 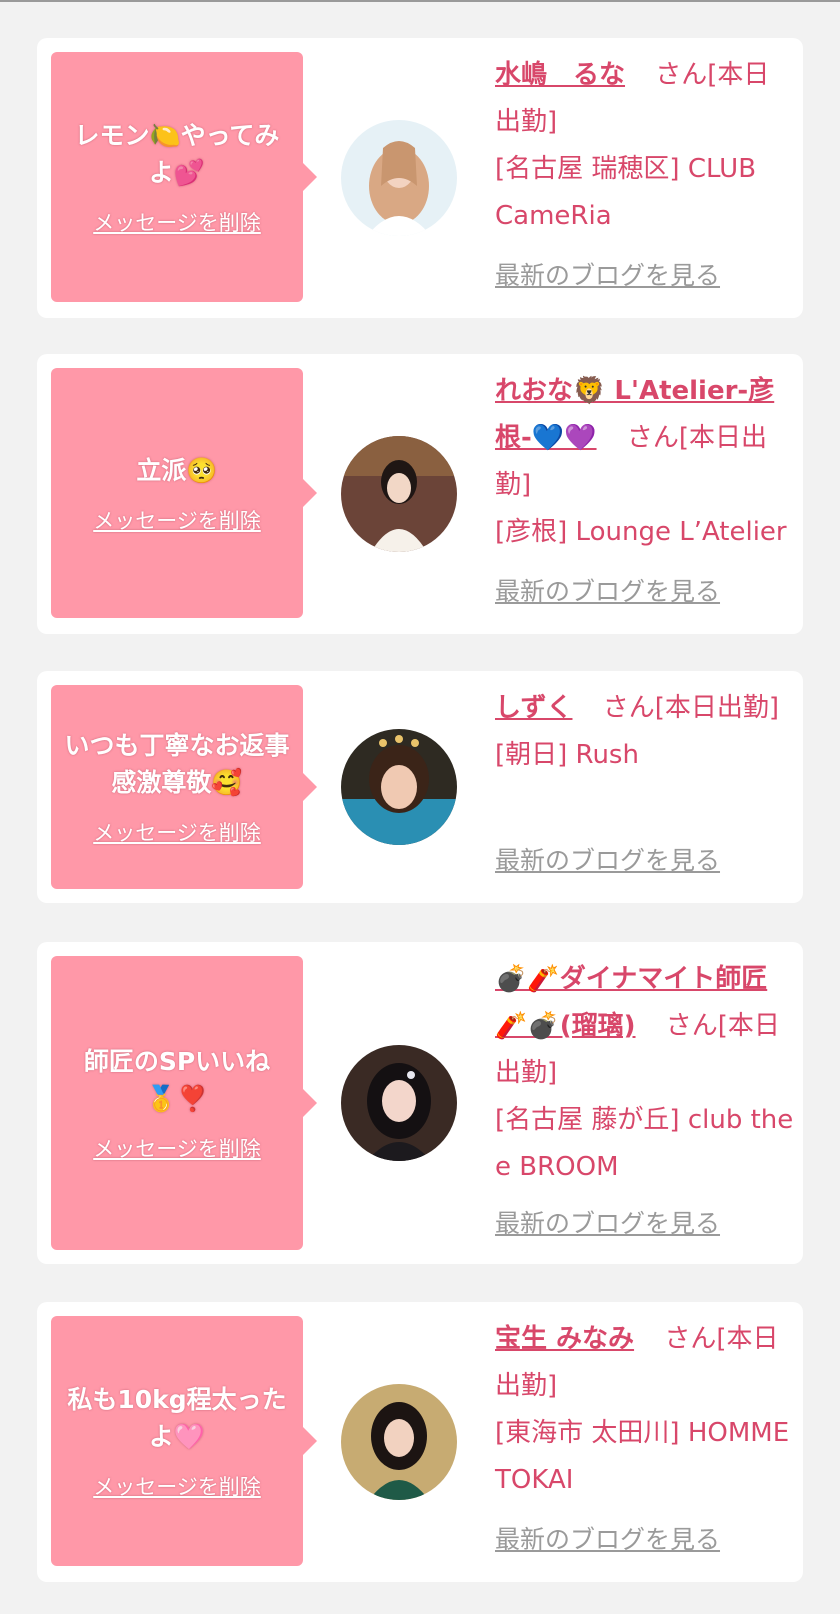 I want to click on shop-name: [彦根] Lounge L’Atelier, so click(x=641, y=532).